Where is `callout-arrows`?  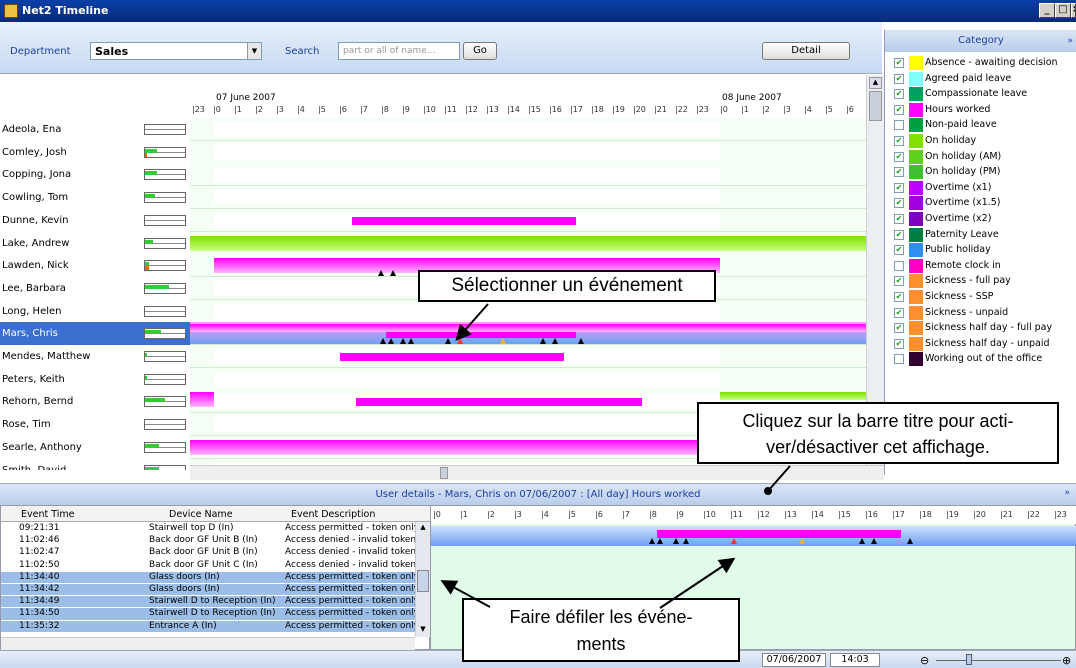 callout-arrows is located at coordinates (615, 456).